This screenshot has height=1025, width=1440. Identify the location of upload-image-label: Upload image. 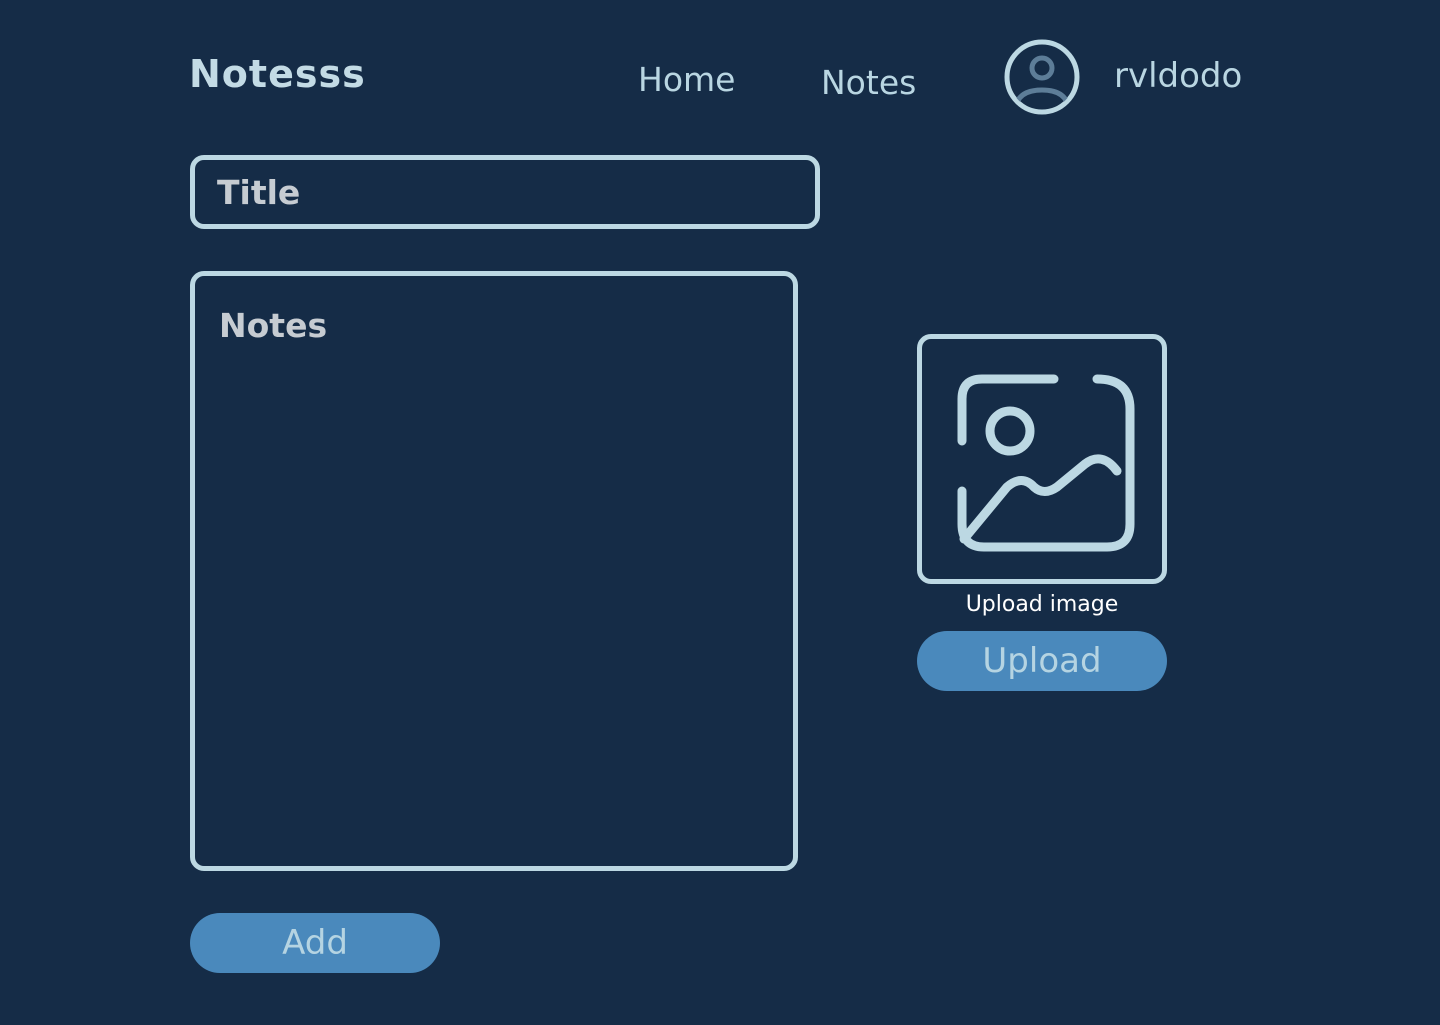
(1042, 604).